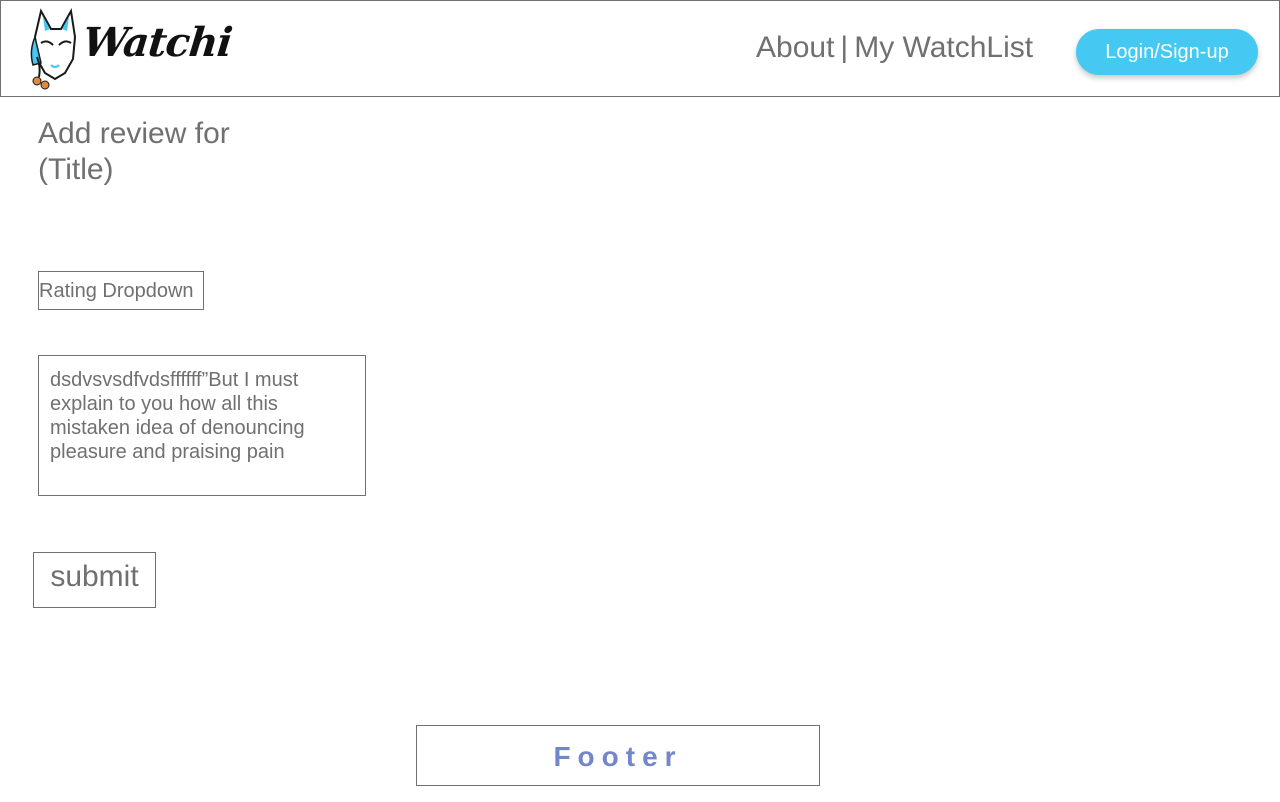 Image resolution: width=1280 pixels, height=802 pixels. Describe the element at coordinates (640, 48) in the screenshot. I see `site-header: Watchi About | My WatchList Login/Sign-up` at that location.